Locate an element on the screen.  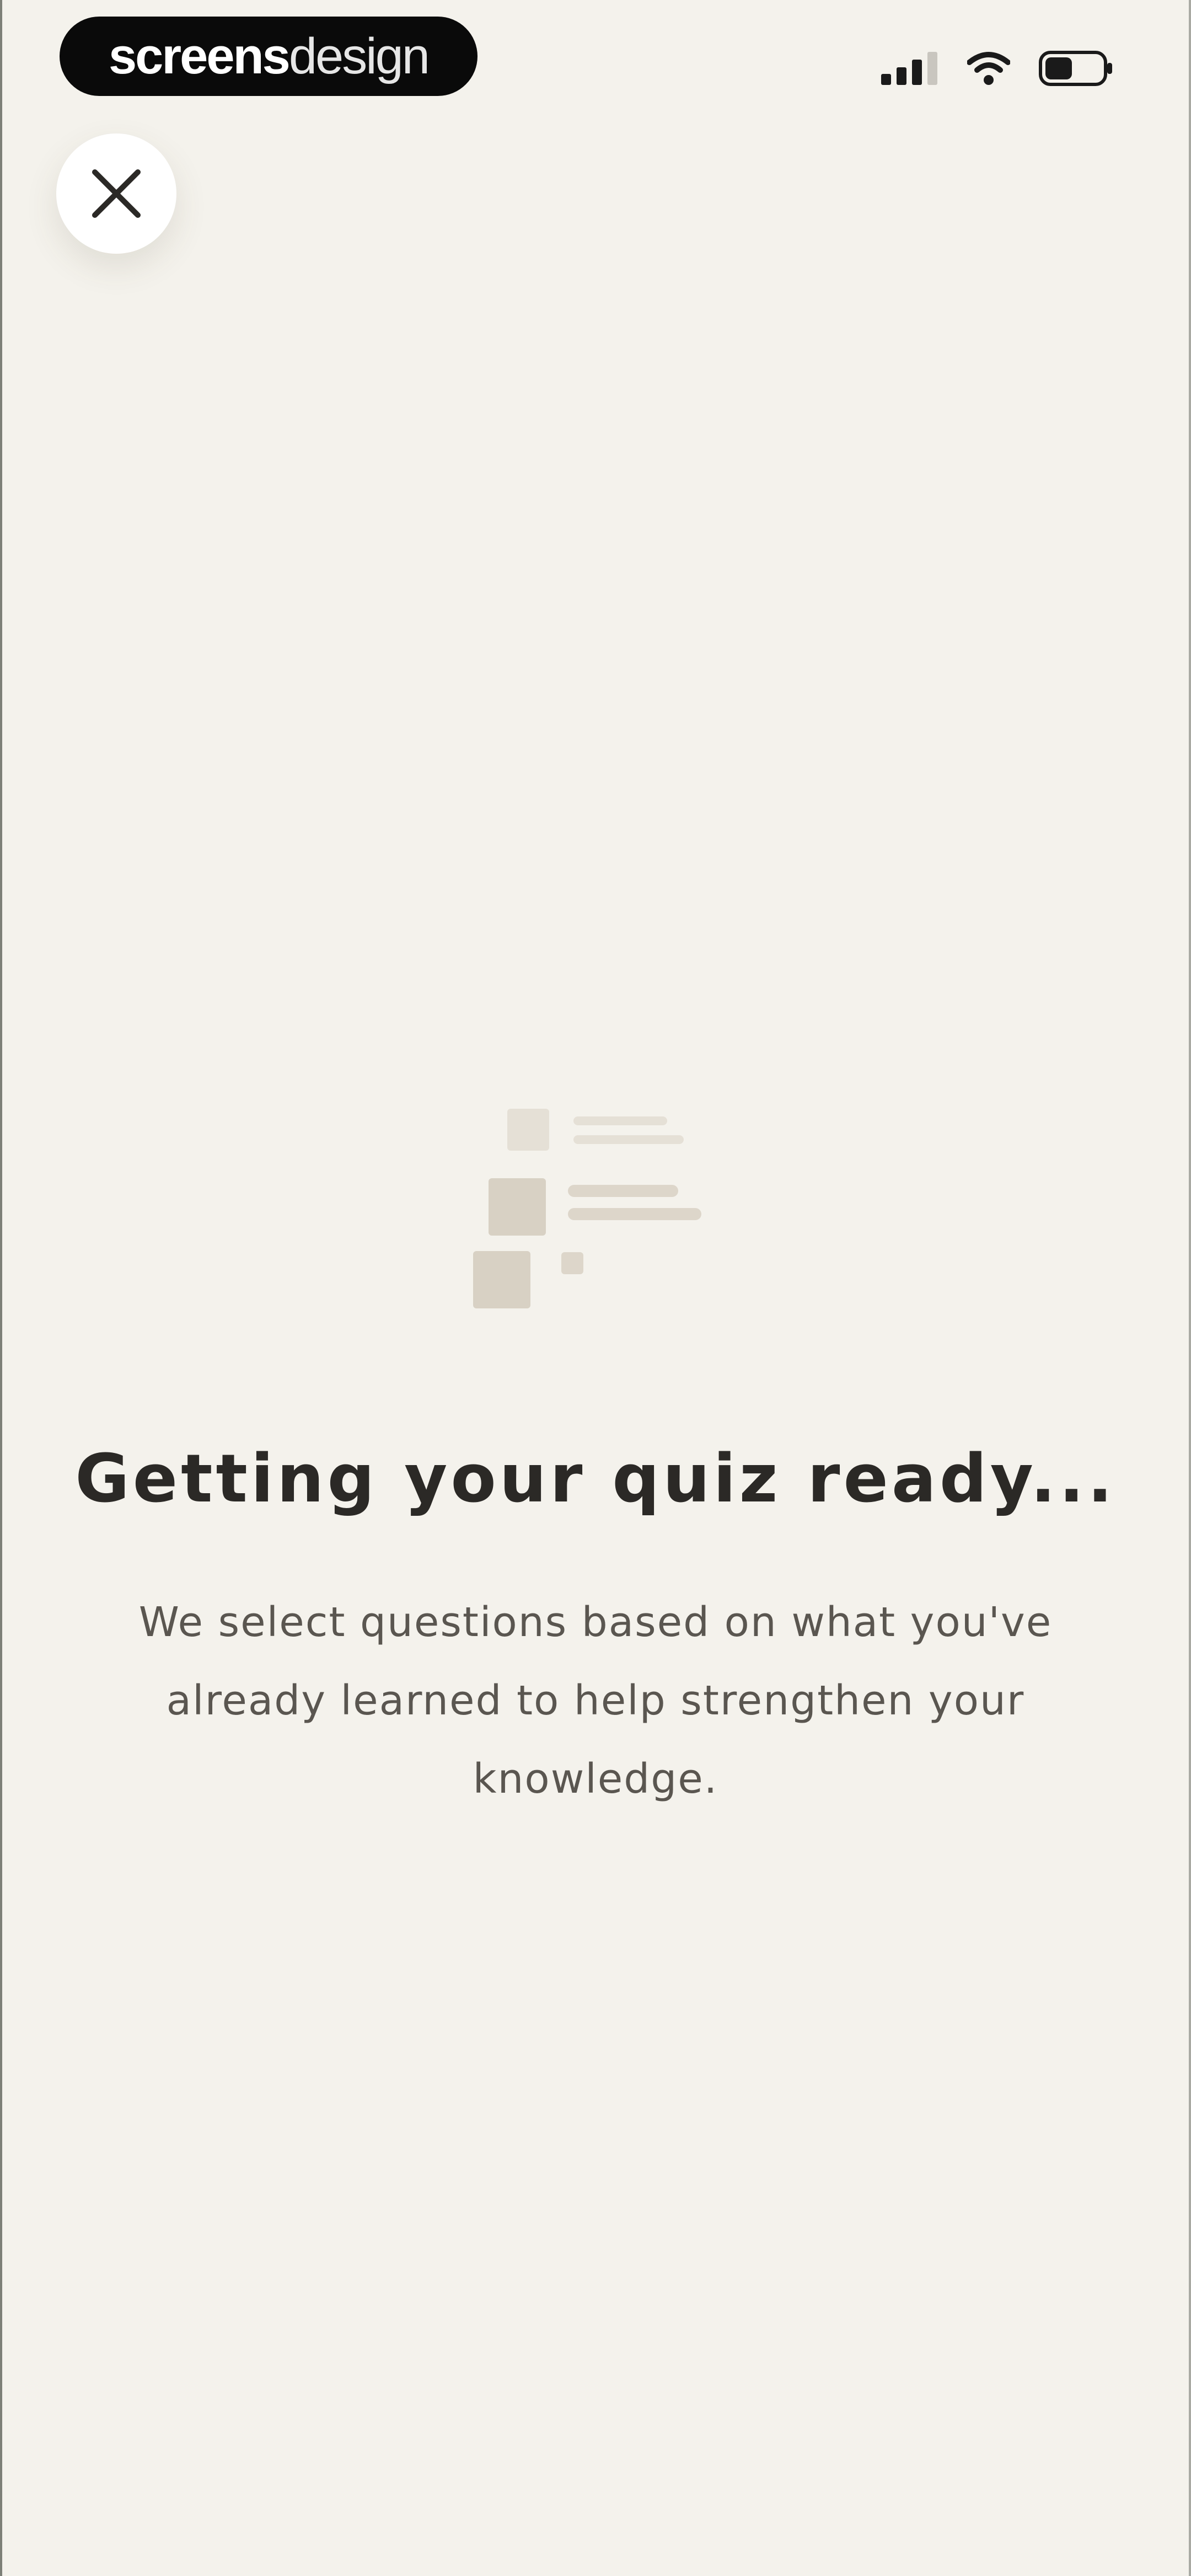
brand-word-light: design is located at coordinates (359, 56).